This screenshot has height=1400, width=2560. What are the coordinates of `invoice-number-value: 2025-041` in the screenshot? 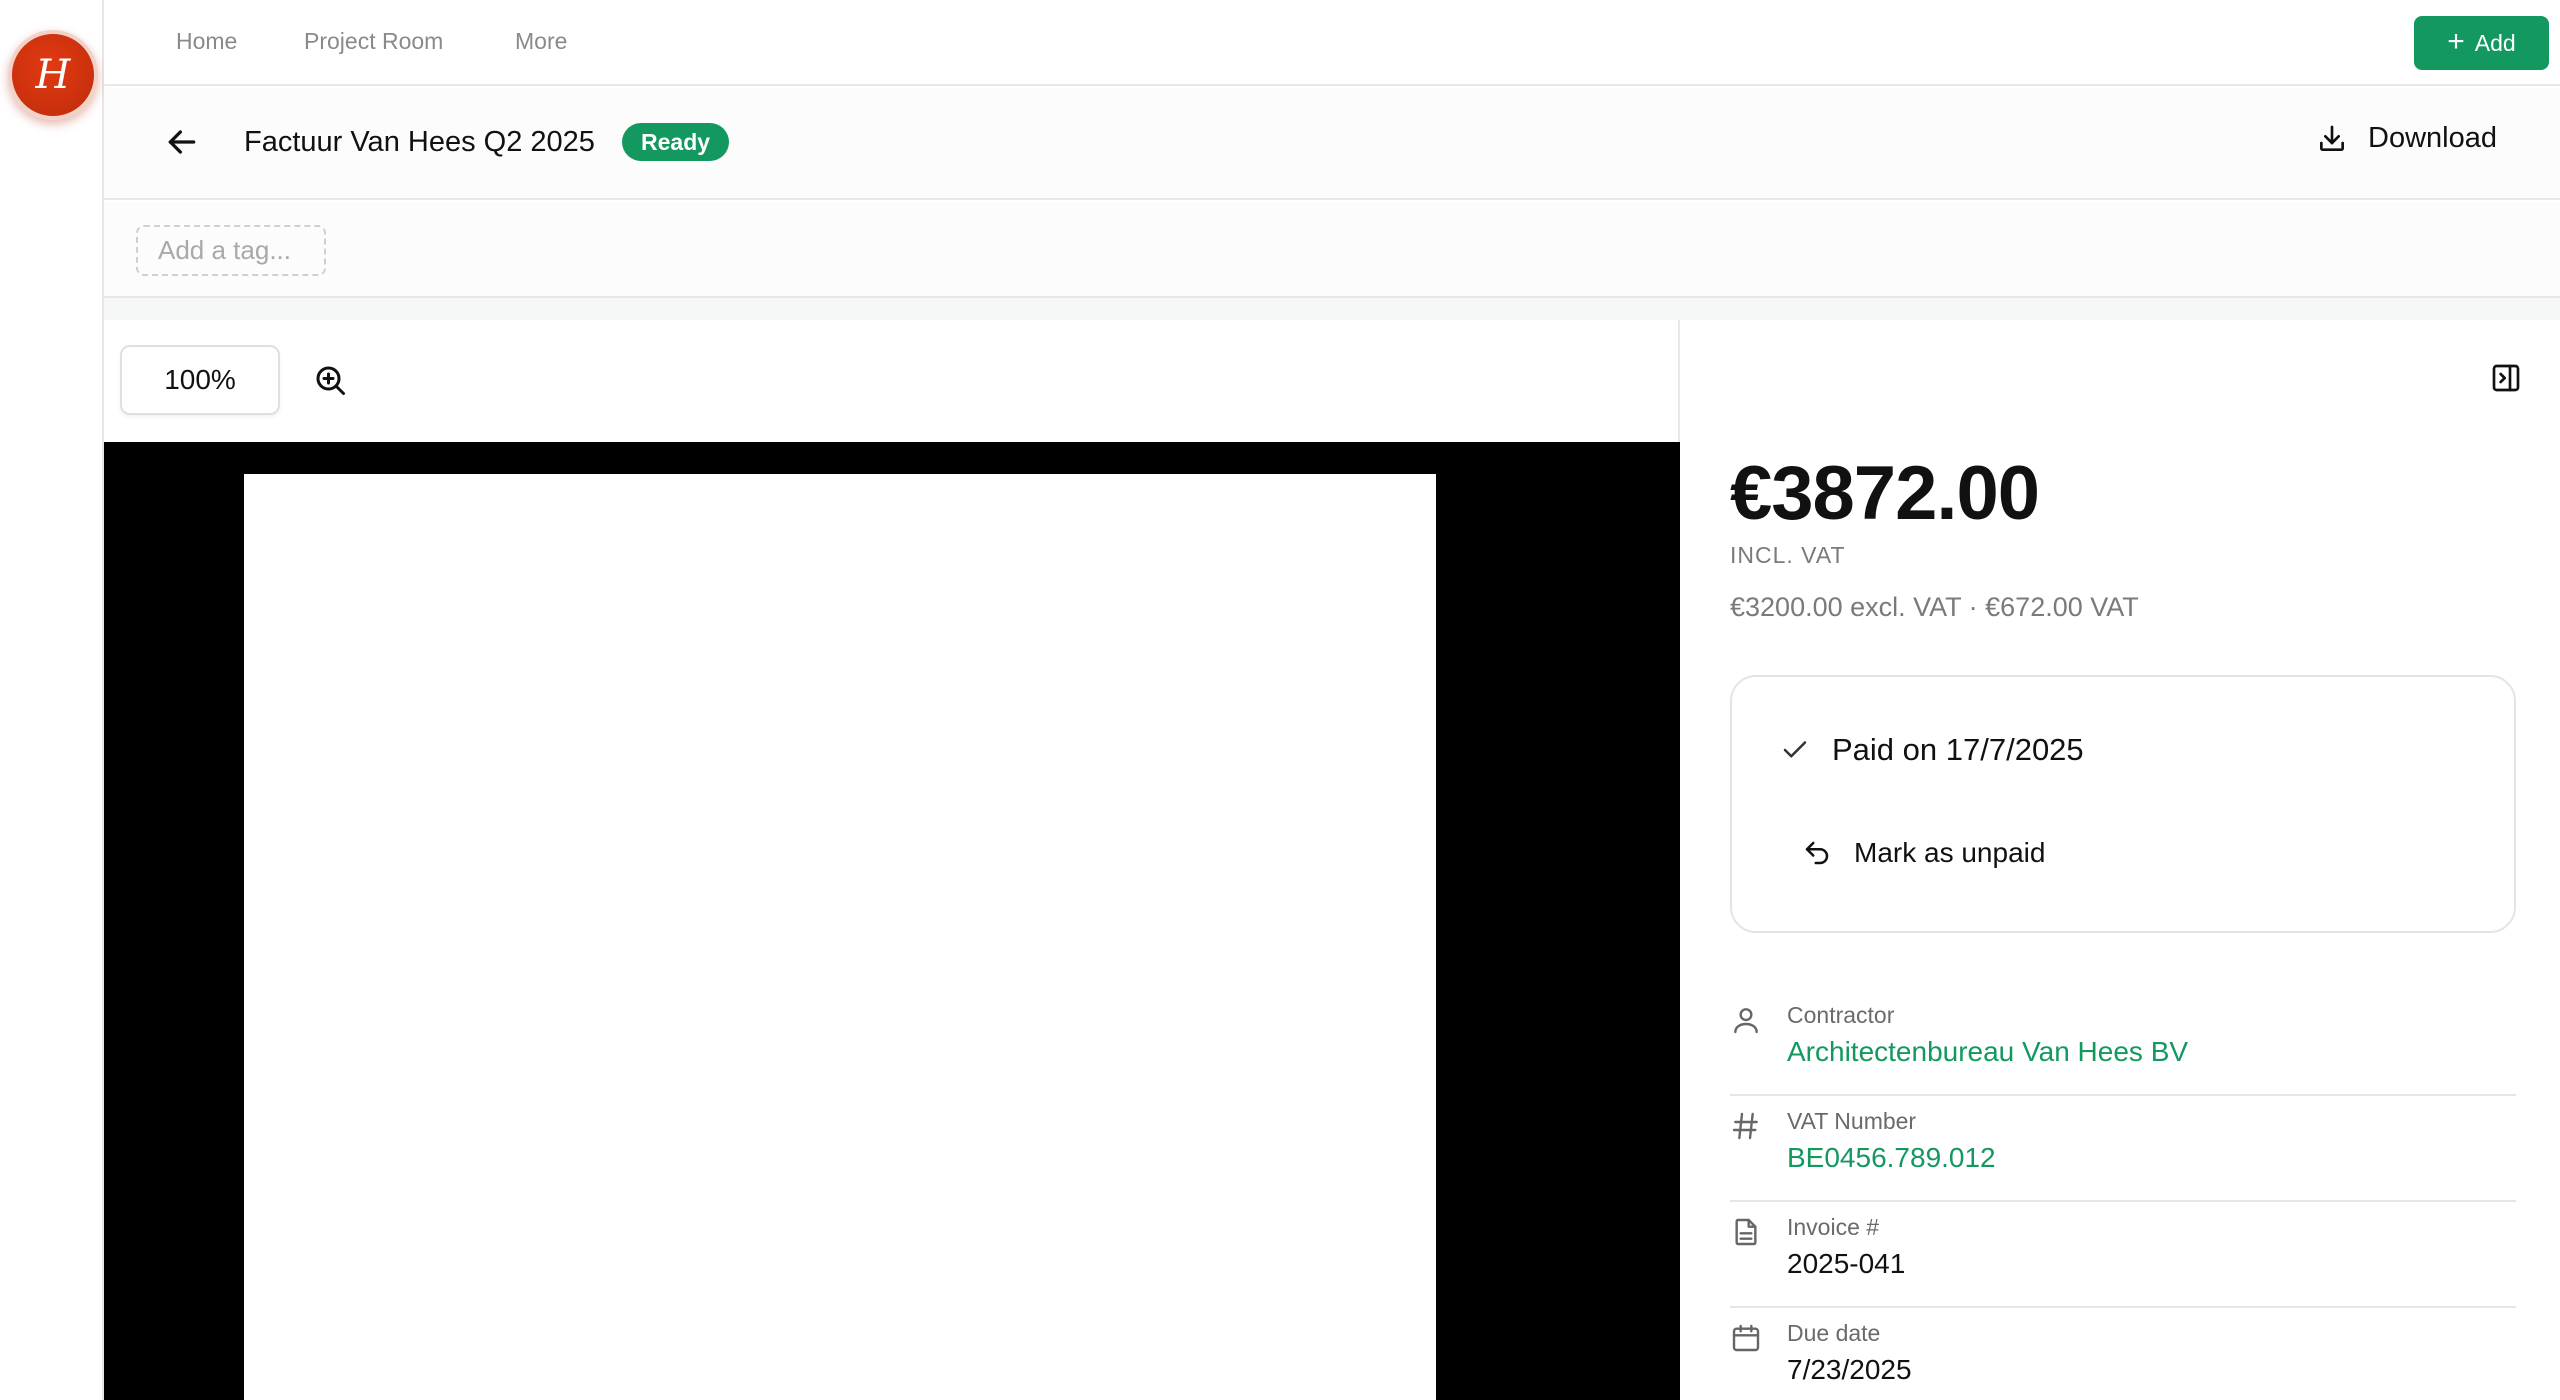 It's located at (1846, 1263).